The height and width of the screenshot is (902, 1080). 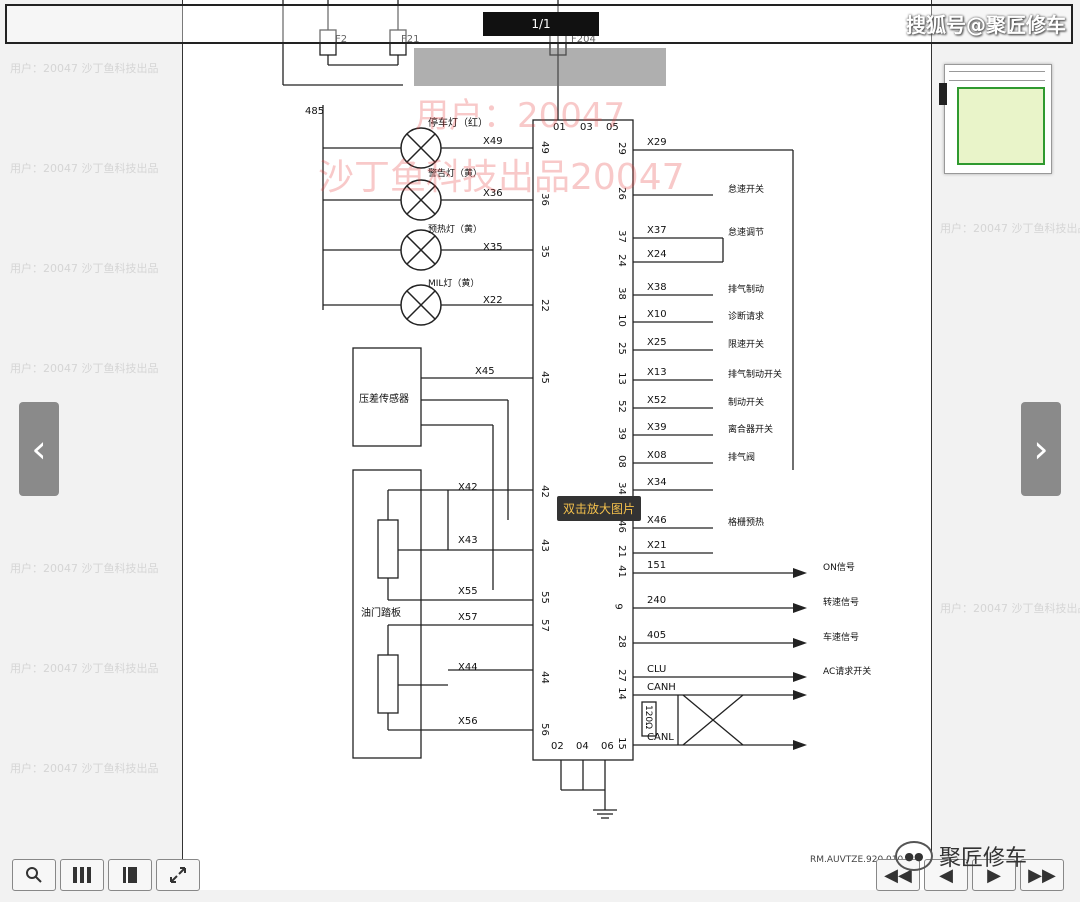 I want to click on previous-image-button: ‹, so click(x=39, y=449).